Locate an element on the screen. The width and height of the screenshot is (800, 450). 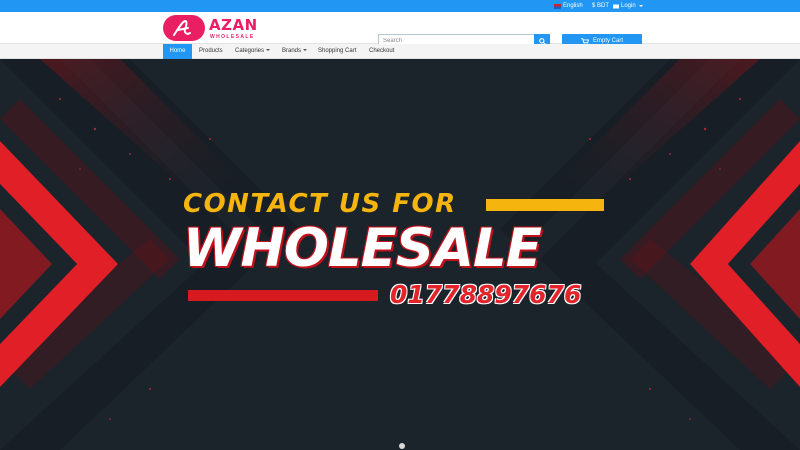
top-utility-bar: English $ BDT Login is located at coordinates (400, 6).